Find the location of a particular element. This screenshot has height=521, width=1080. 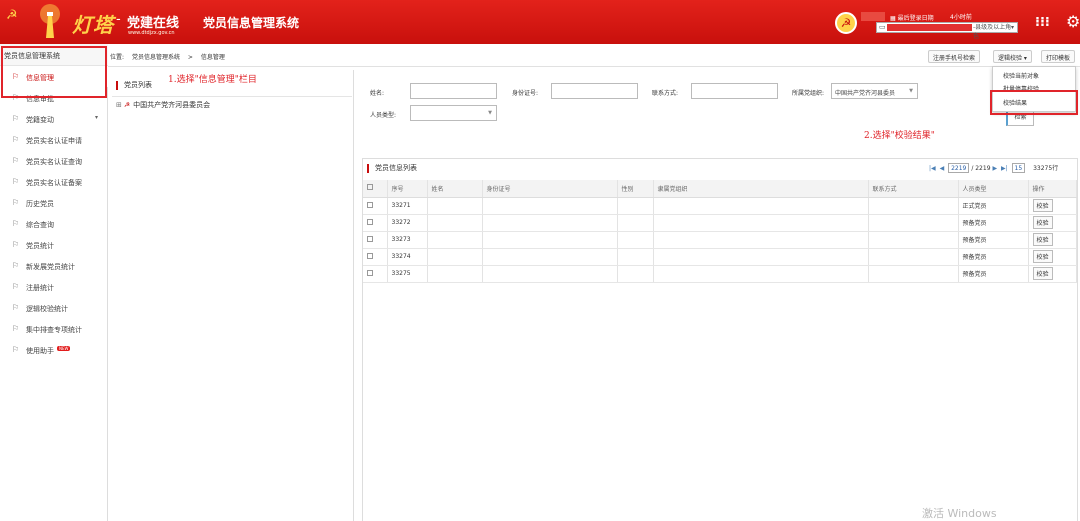

gear-icon: ⚙ is located at coordinates (1073, 21).